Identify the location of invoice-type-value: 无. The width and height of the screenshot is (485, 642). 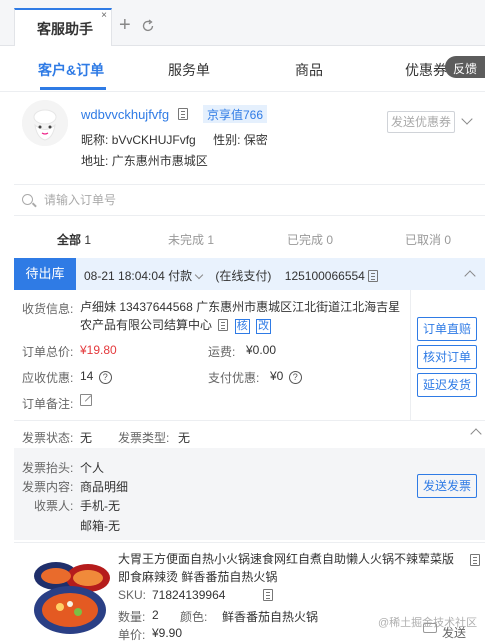
(184, 438).